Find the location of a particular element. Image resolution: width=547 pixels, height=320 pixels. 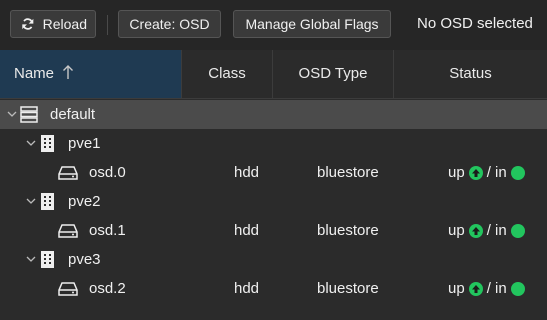

server-stack-icon is located at coordinates (29, 114).